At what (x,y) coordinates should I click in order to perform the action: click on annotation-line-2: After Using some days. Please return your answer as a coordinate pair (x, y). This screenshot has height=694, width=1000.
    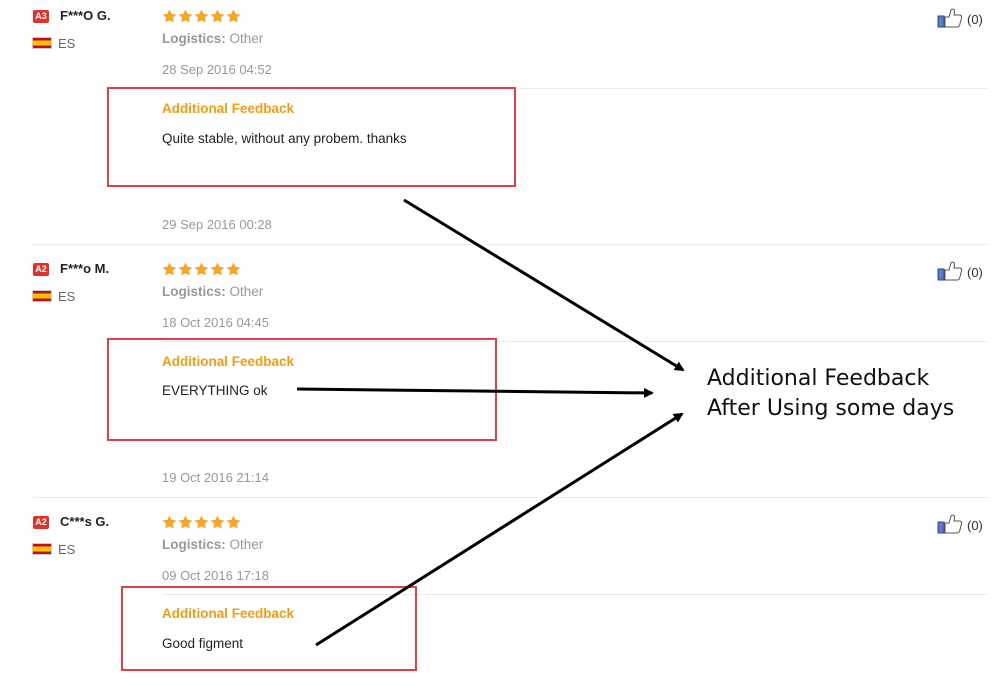
    Looking at the image, I should click on (831, 408).